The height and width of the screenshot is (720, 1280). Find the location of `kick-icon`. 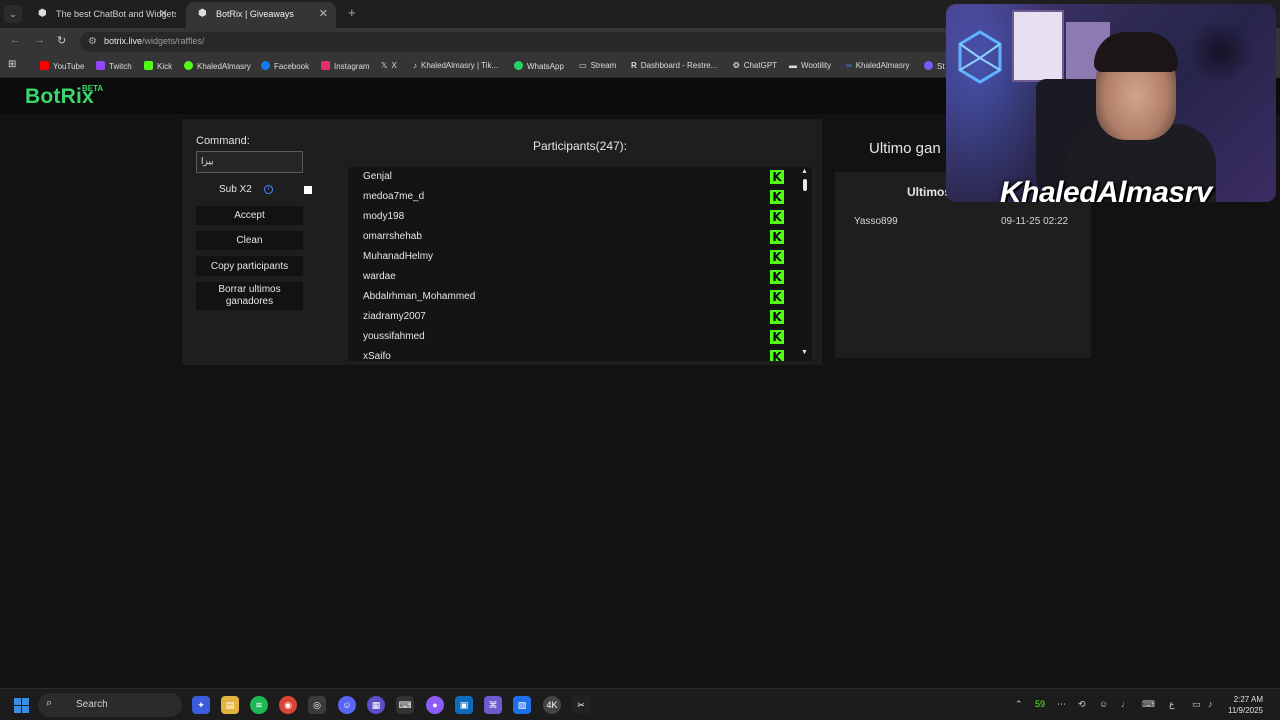

kick-icon is located at coordinates (148, 65).